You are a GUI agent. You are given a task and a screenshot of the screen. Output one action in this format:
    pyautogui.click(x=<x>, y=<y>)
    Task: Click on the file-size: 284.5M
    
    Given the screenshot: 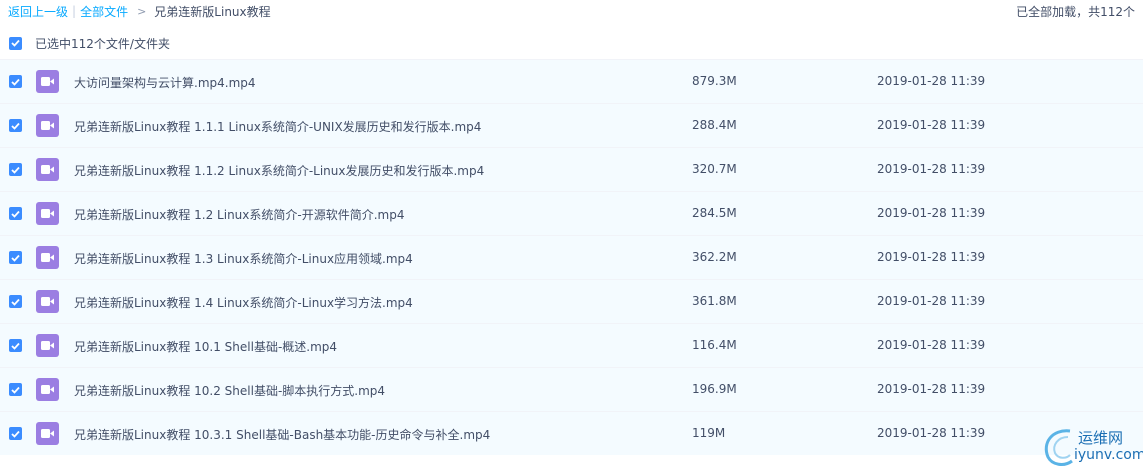 What is the action you would take?
    pyautogui.click(x=714, y=213)
    